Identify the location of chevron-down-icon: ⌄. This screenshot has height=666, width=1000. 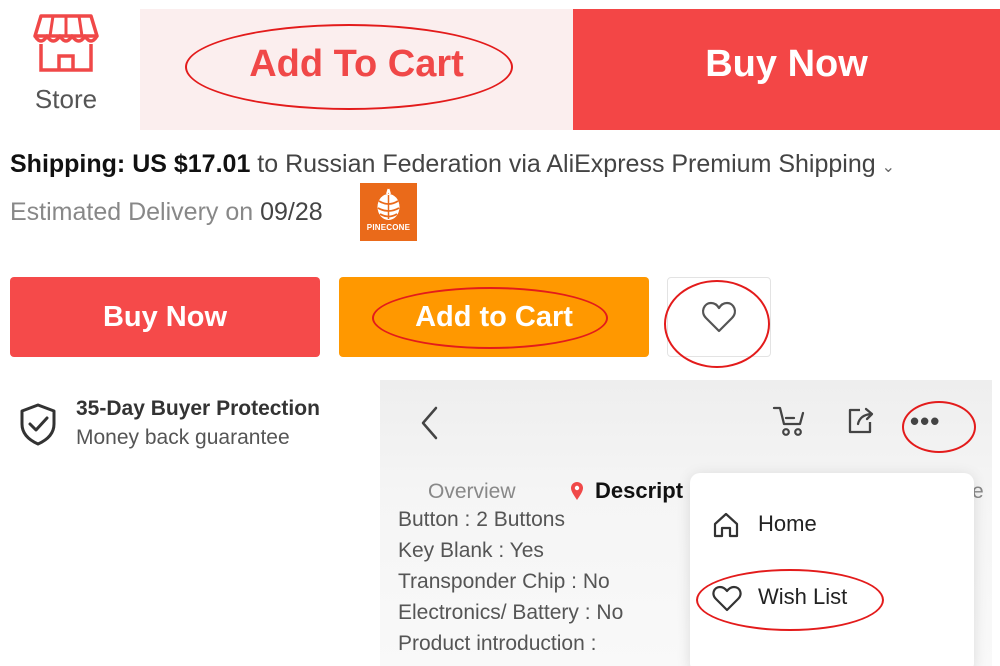
(888, 167).